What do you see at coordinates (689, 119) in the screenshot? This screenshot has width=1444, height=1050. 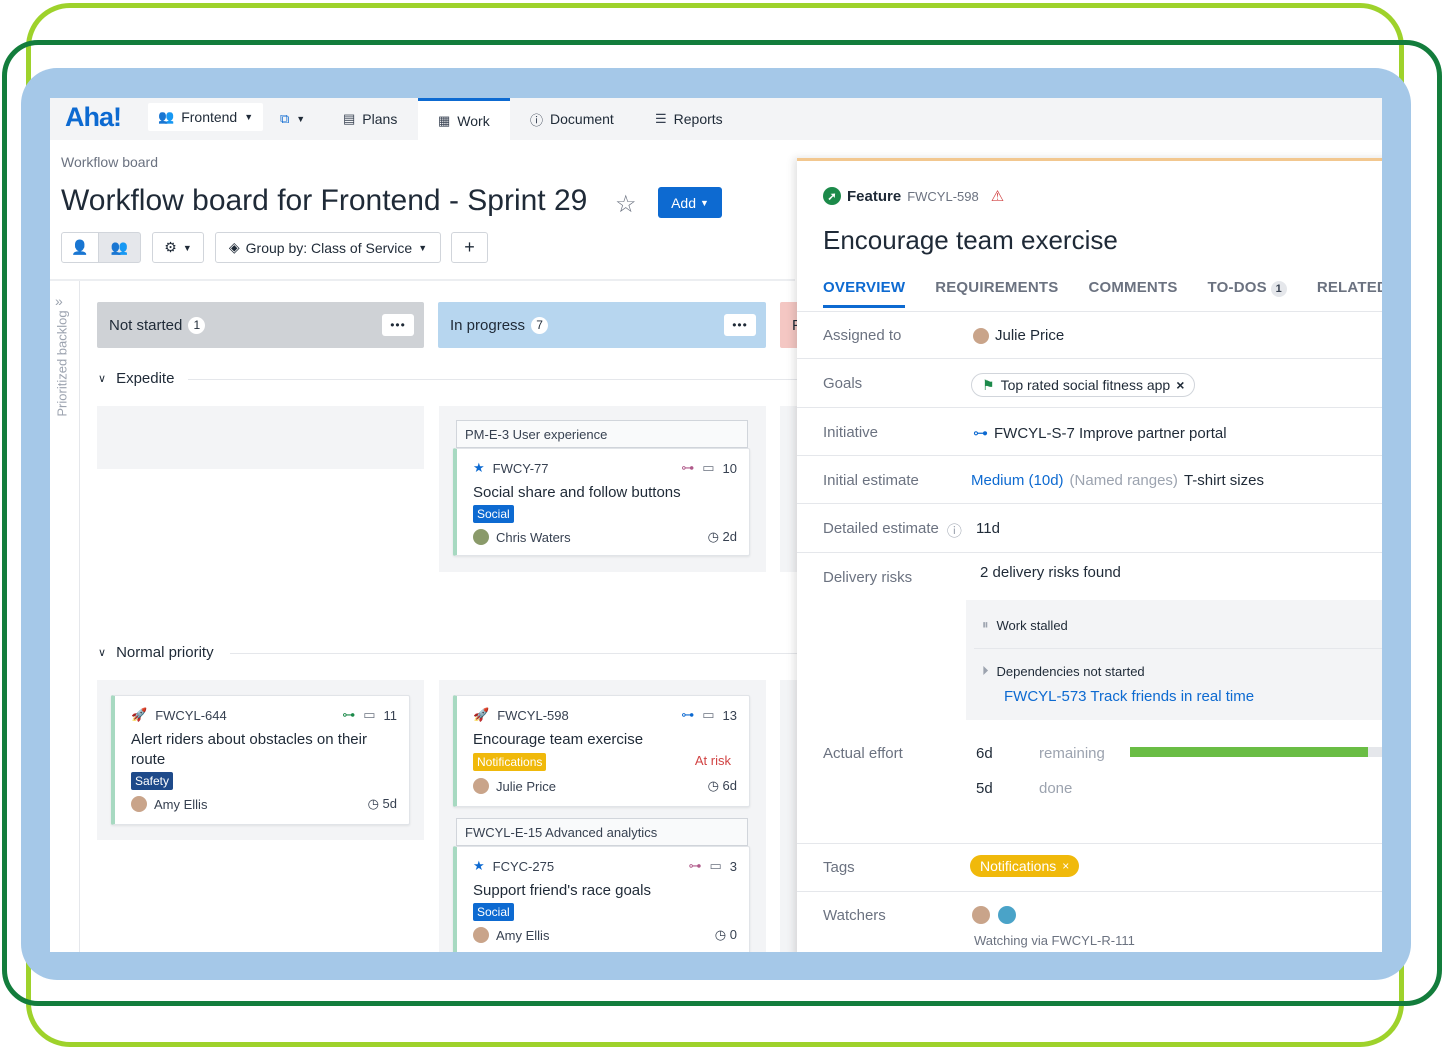 I see `nav-reports: ☰ Reports` at bounding box center [689, 119].